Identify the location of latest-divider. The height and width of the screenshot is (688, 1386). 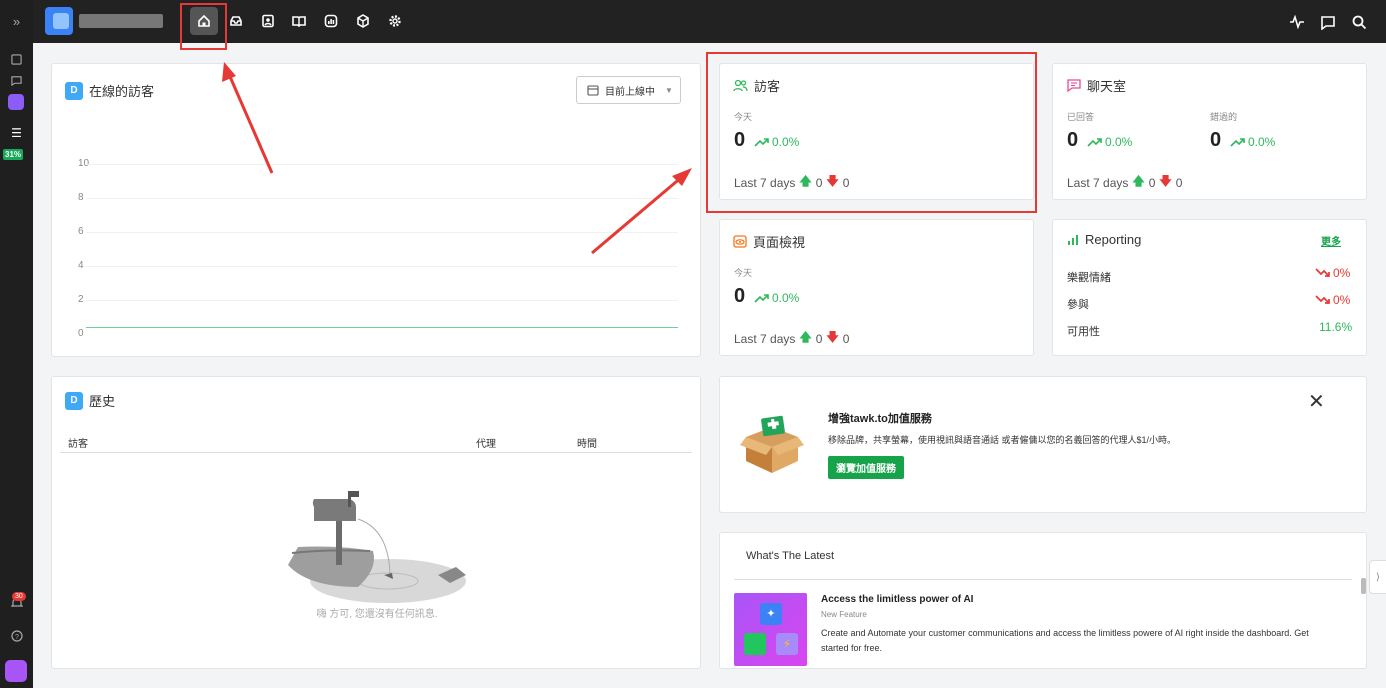
(1043, 579).